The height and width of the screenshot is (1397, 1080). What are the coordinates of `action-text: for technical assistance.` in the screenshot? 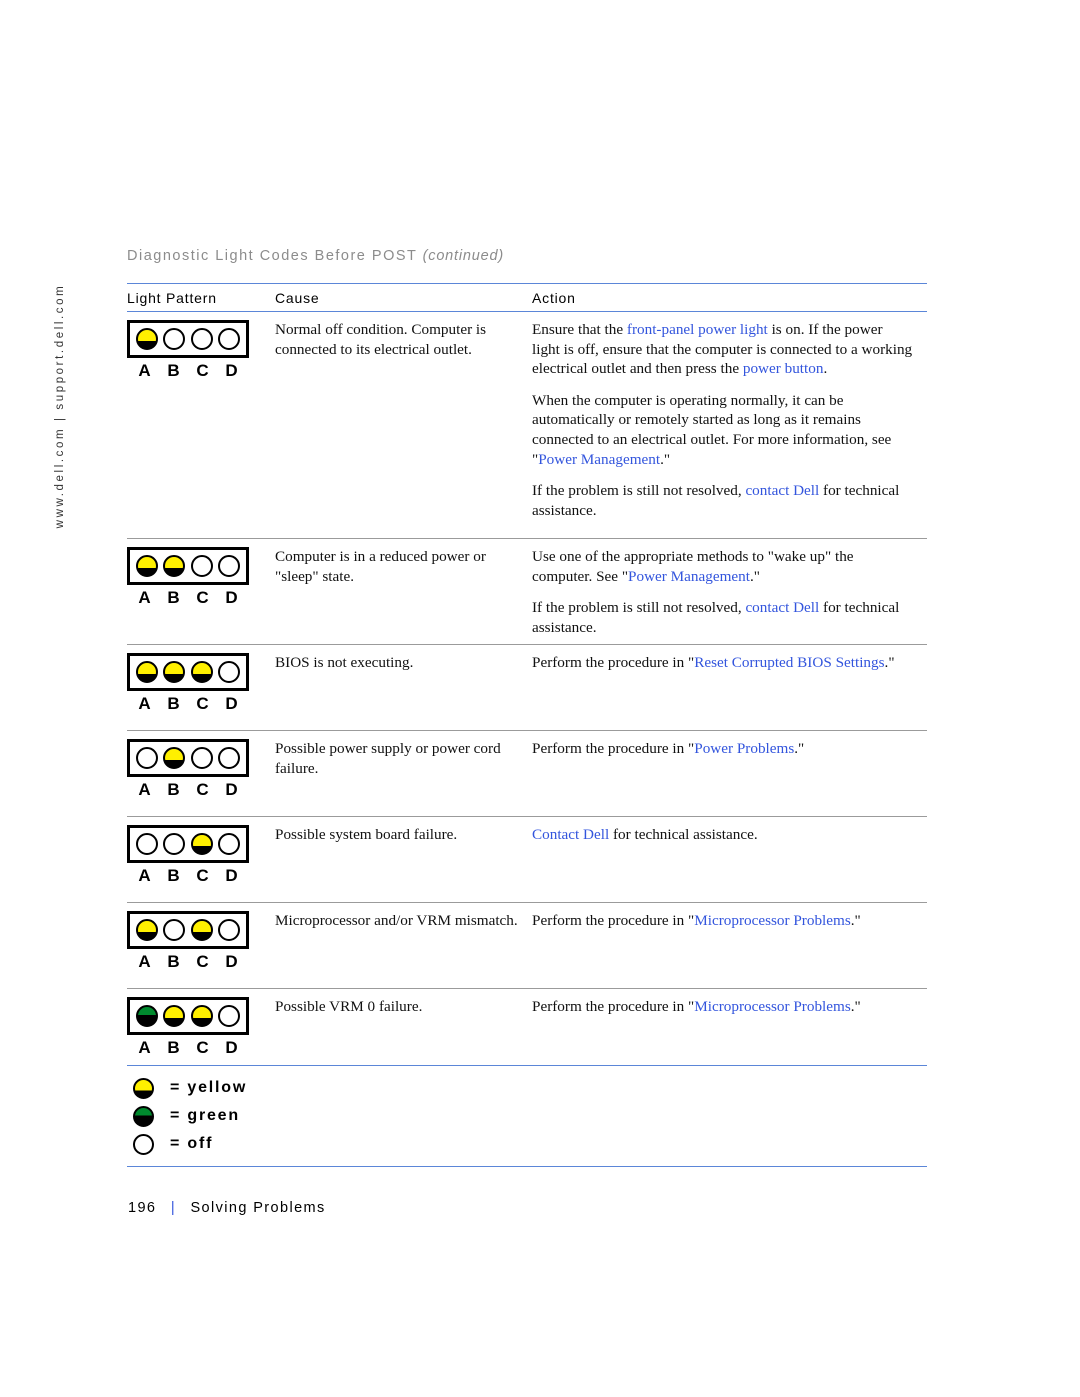 It's located at (683, 835).